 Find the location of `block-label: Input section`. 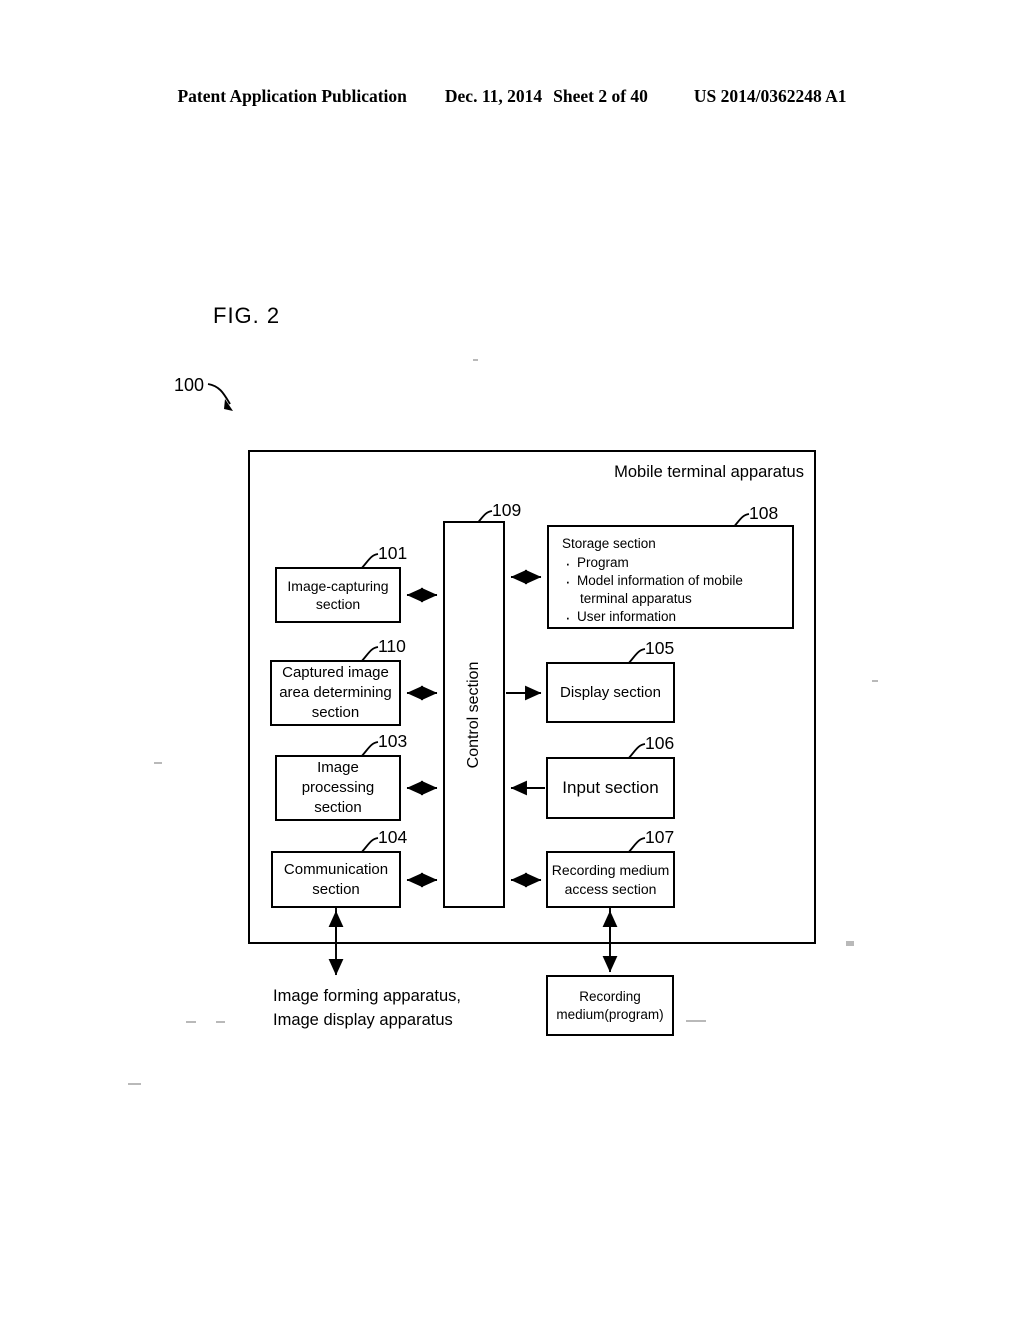

block-label: Input section is located at coordinates (610, 787).